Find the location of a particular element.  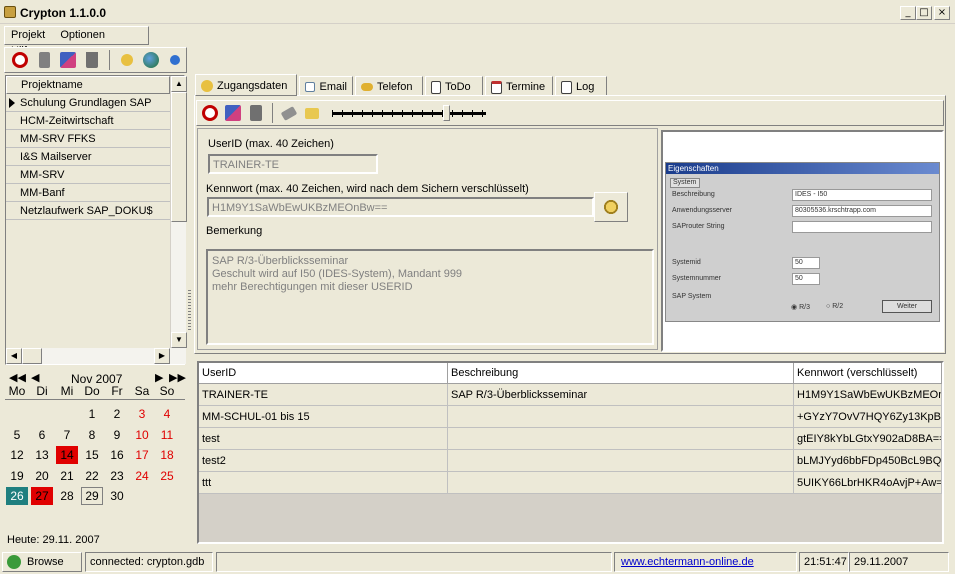

calendar-day: 5 is located at coordinates (17, 435).